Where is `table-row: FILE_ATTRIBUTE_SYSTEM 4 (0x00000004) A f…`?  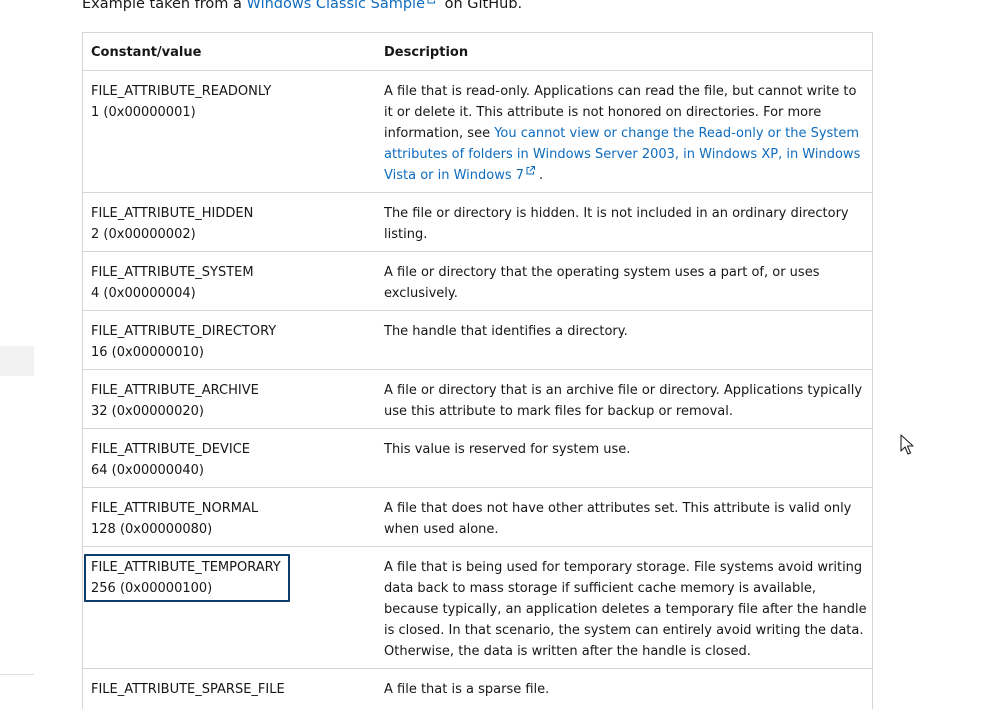 table-row: FILE_ATTRIBUTE_SYSTEM 4 (0x00000004) A f… is located at coordinates (477, 281).